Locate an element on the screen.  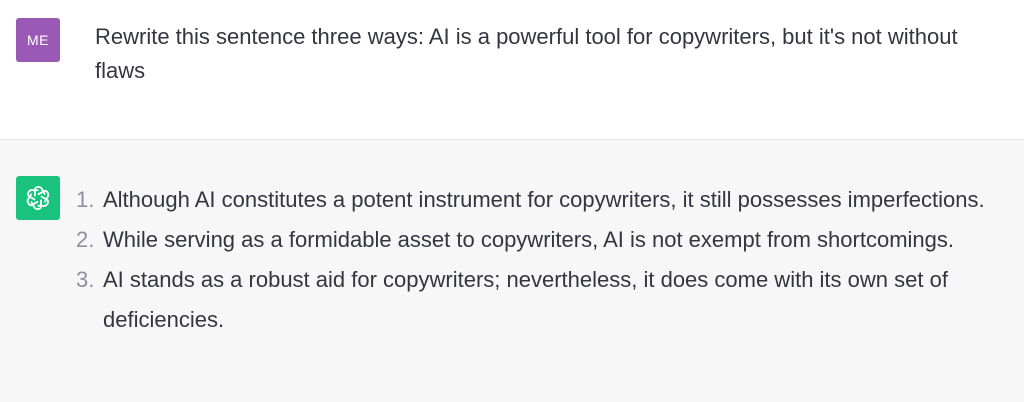
assistant-avatar is located at coordinates (38, 198).